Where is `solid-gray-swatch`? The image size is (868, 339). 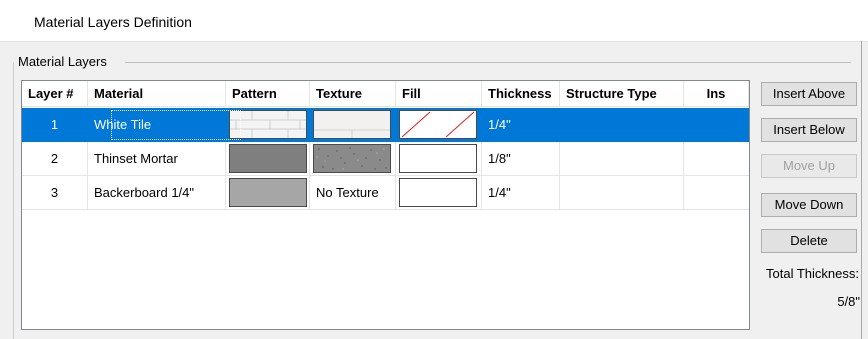 solid-gray-swatch is located at coordinates (268, 158).